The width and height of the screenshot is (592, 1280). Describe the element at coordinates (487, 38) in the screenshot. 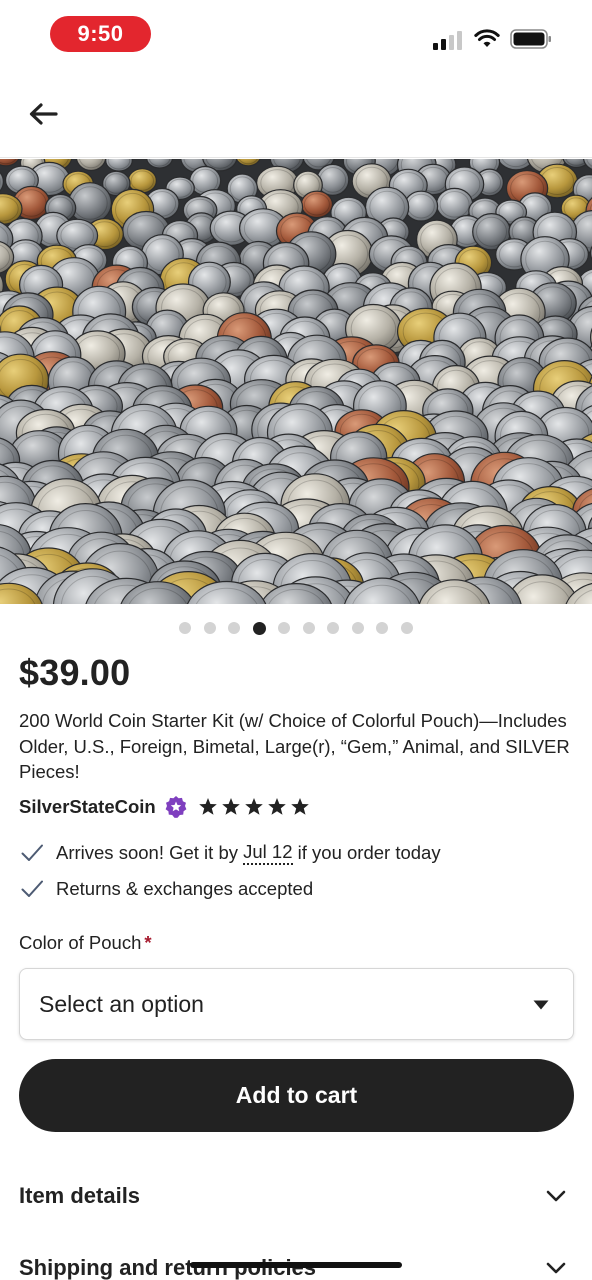

I see `wifi-icon` at that location.